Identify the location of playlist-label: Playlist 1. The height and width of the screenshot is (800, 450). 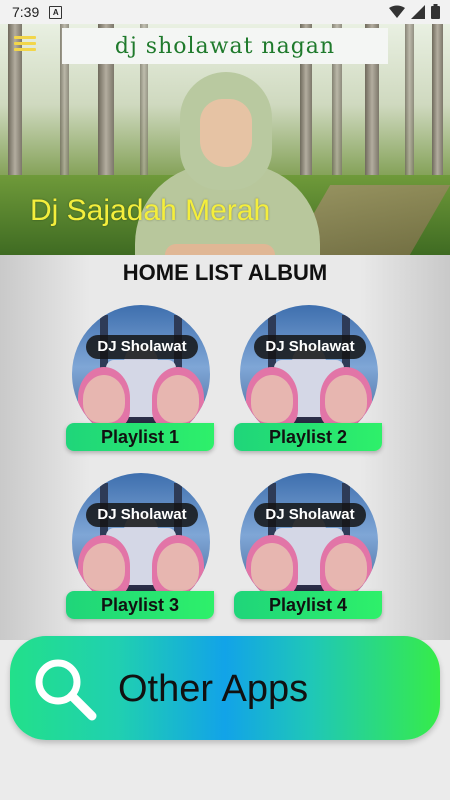
(140, 437).